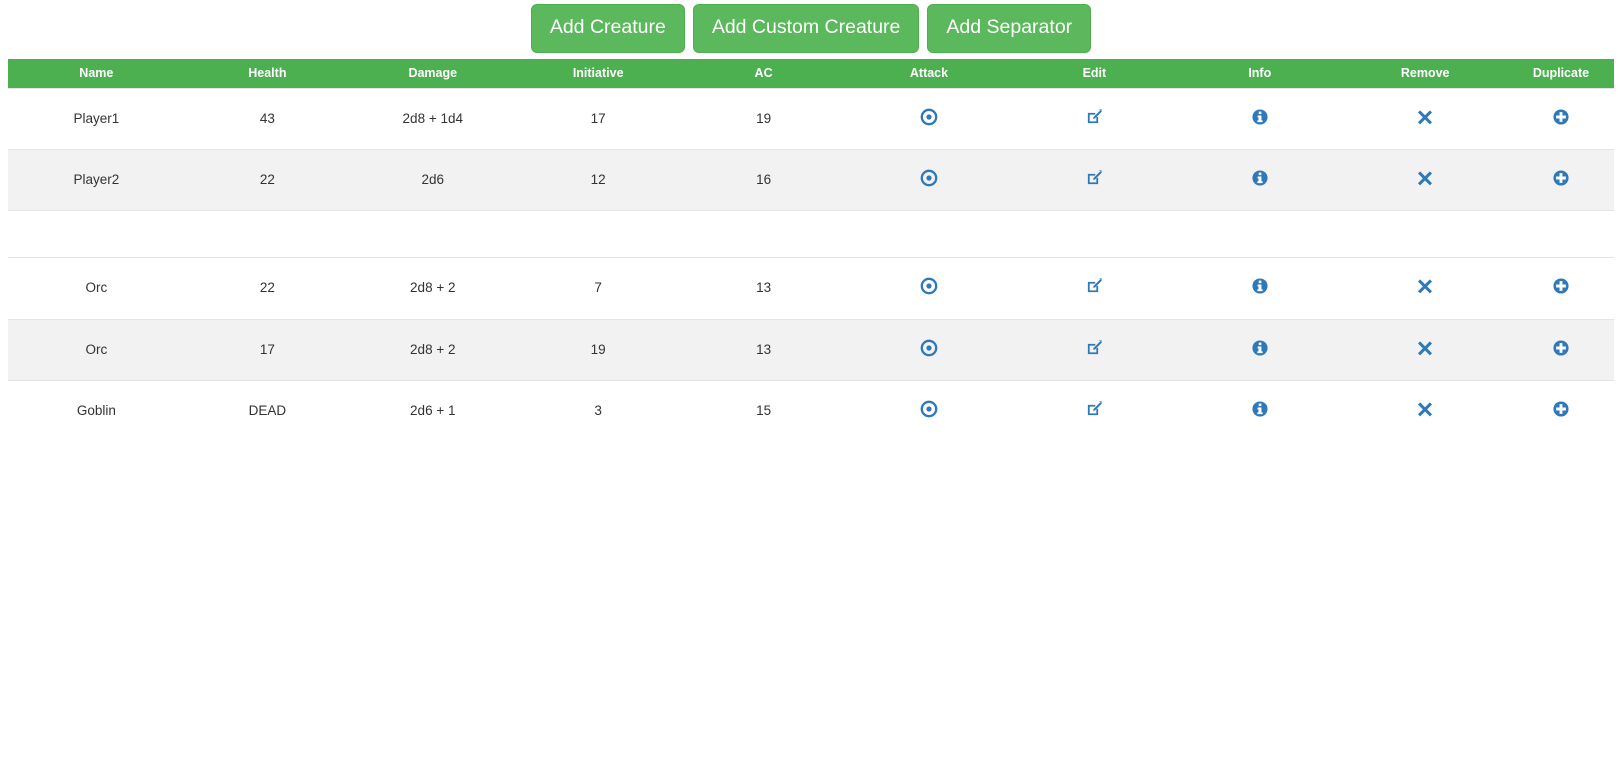 The width and height of the screenshot is (1622, 784). Describe the element at coordinates (1560, 74) in the screenshot. I see `column-header-duplicate: Duplicate` at that location.